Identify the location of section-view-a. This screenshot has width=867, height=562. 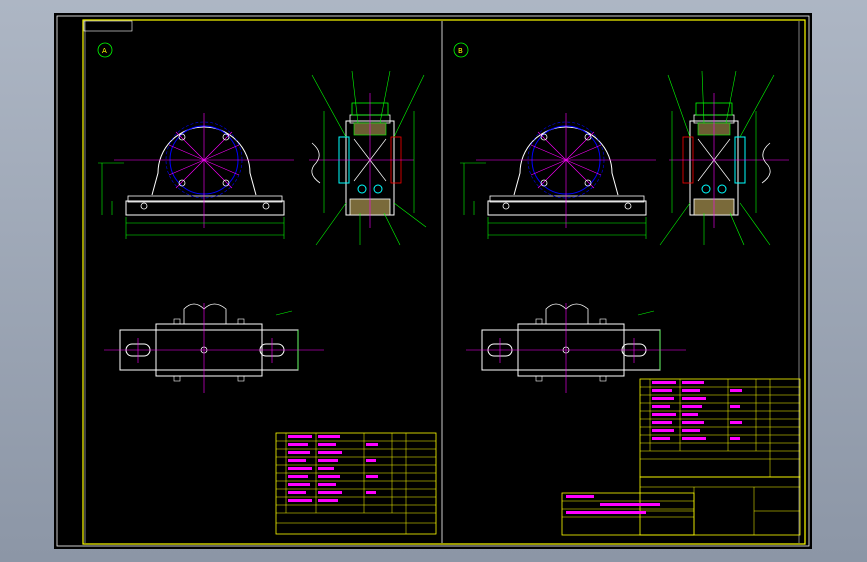
(368, 158).